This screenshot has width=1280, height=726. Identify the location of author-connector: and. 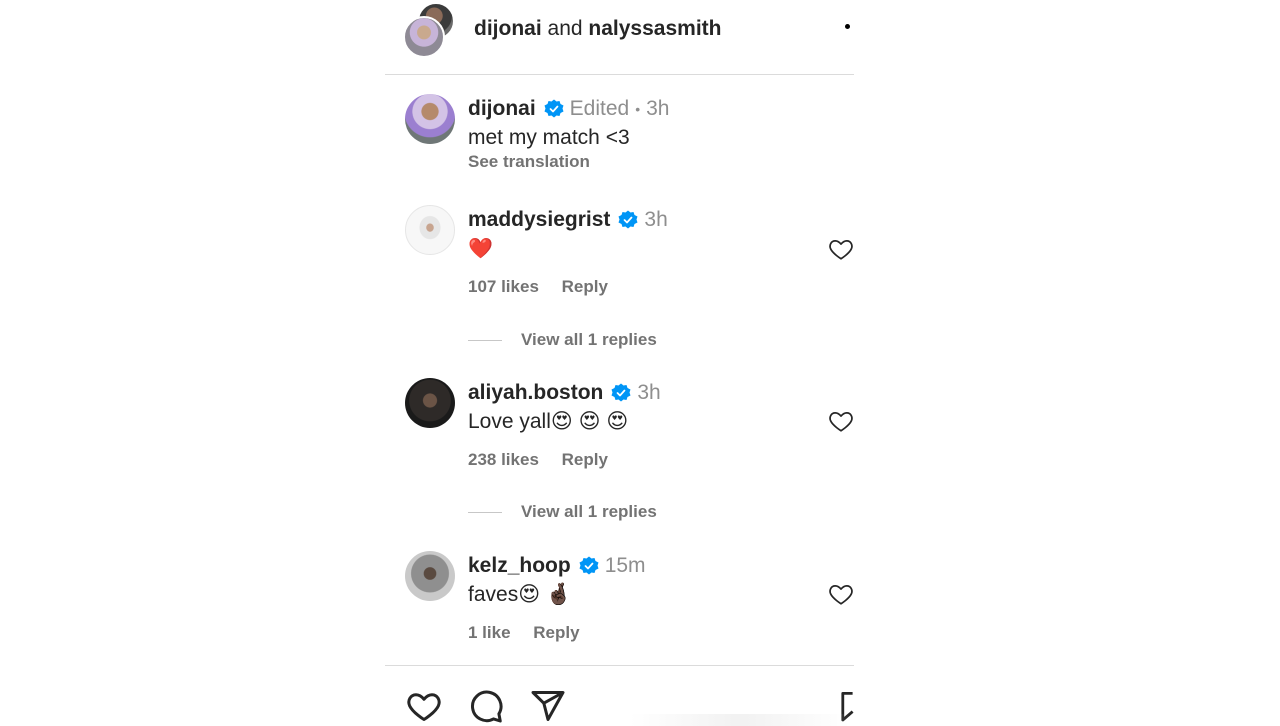
(565, 28).